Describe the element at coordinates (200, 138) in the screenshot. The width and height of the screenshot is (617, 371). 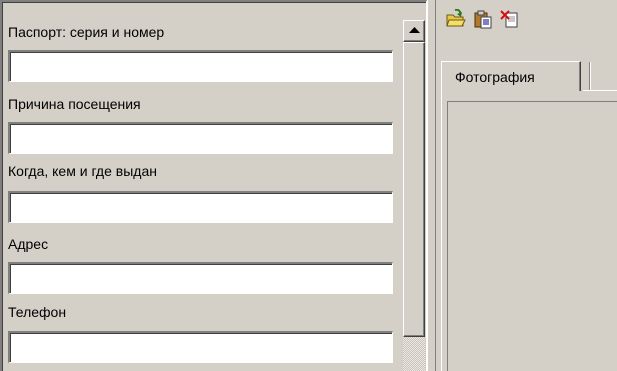
I see `visit-reason-input` at that location.